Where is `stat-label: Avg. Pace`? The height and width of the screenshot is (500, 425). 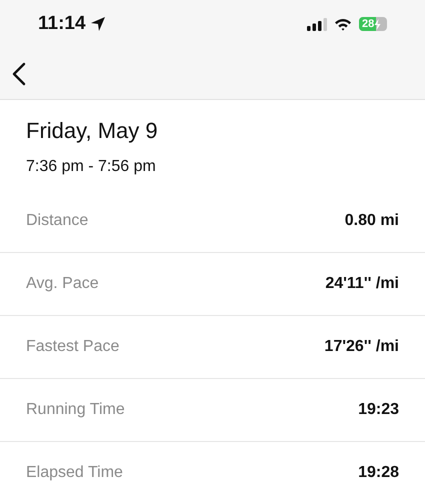 stat-label: Avg. Pace is located at coordinates (62, 284).